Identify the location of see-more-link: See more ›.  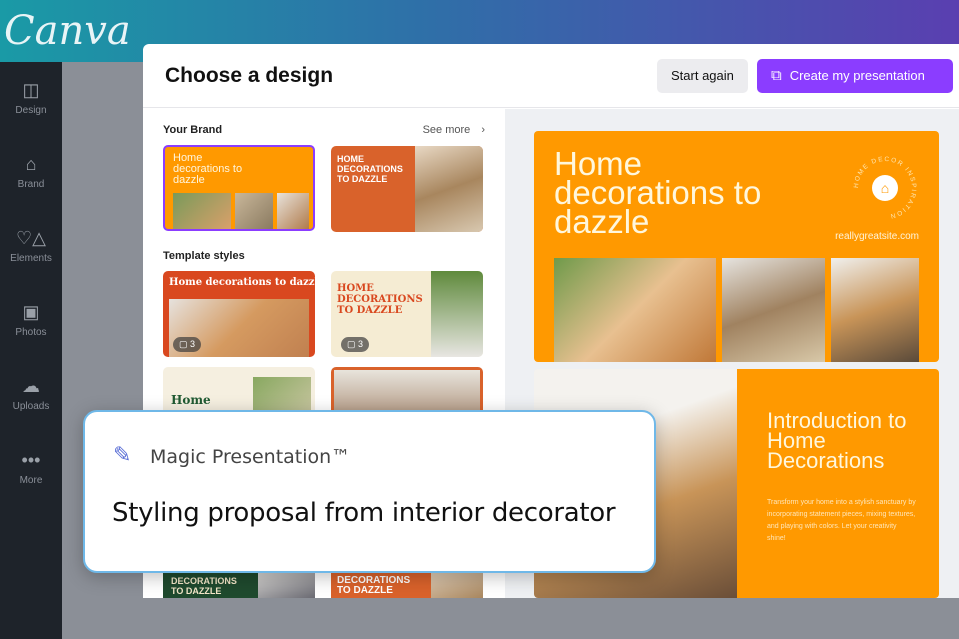
(454, 130).